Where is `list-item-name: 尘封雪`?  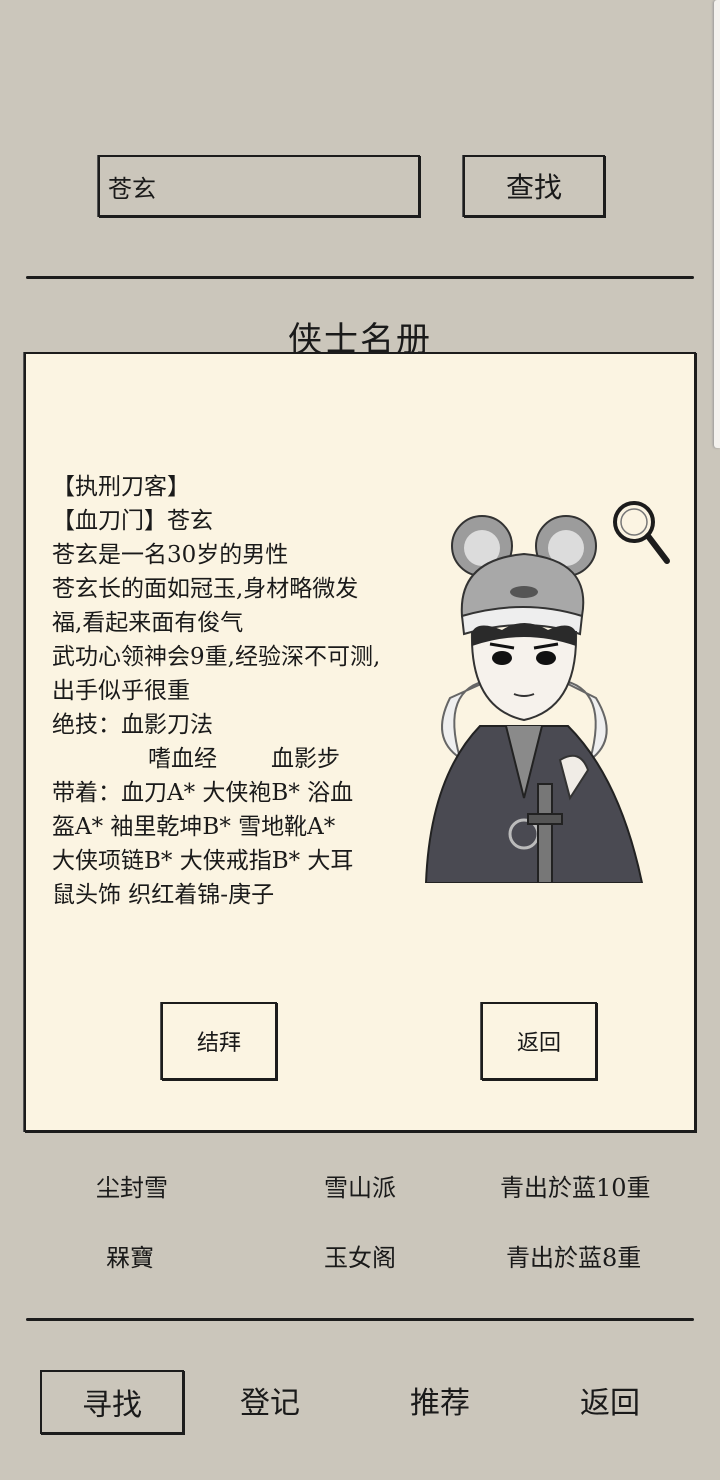 list-item-name: 尘封雪 is located at coordinates (132, 1188).